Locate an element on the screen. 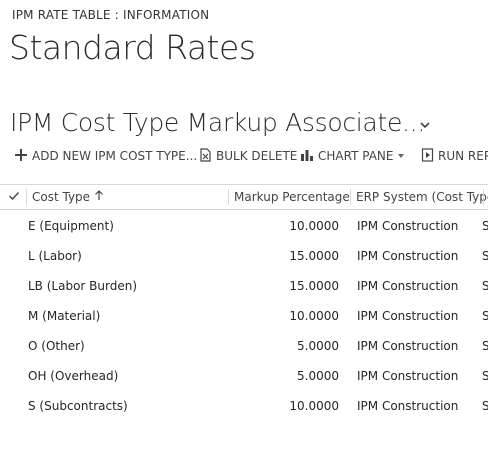  column-label-erp-system: ERP System (Cost Type) is located at coordinates (422, 197).